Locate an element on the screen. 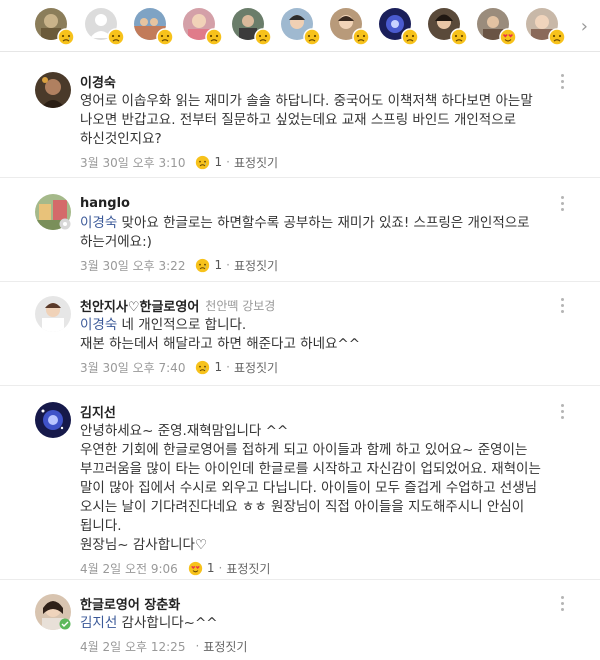 The height and width of the screenshot is (660, 600). reactors-strip: › is located at coordinates (300, 26).